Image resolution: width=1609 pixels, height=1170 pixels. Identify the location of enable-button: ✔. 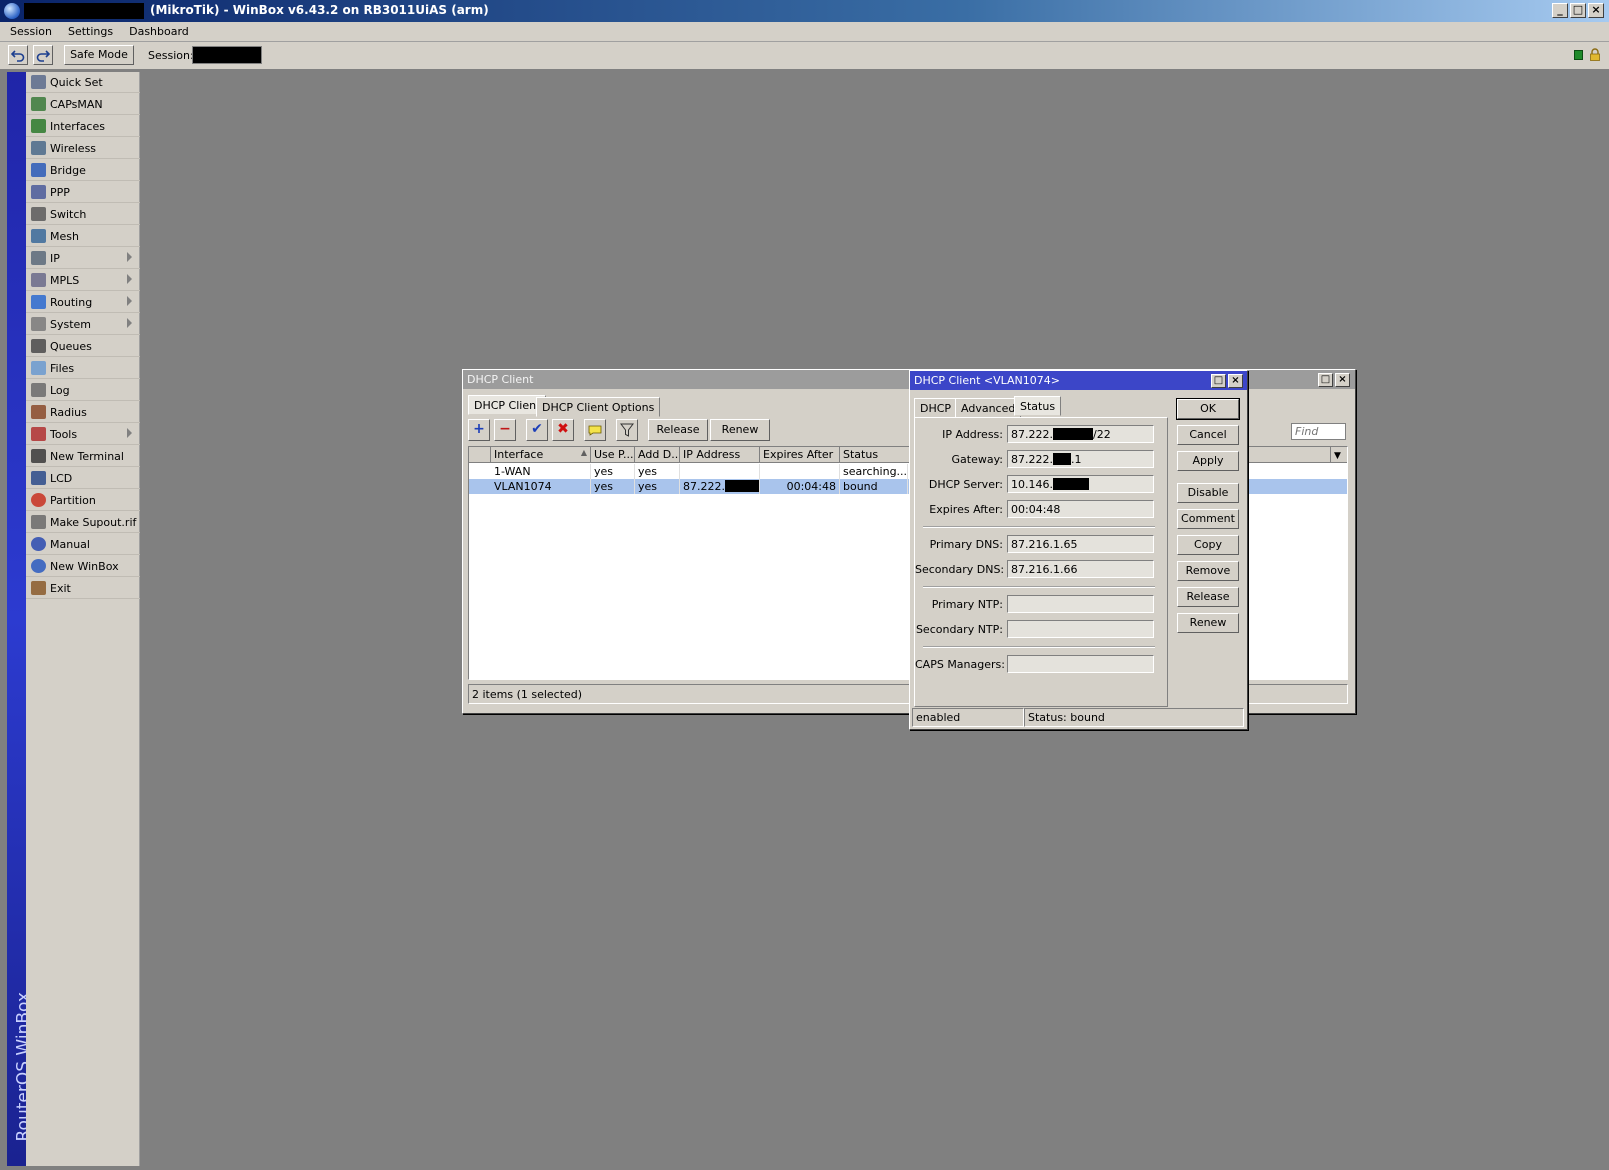
(537, 430).